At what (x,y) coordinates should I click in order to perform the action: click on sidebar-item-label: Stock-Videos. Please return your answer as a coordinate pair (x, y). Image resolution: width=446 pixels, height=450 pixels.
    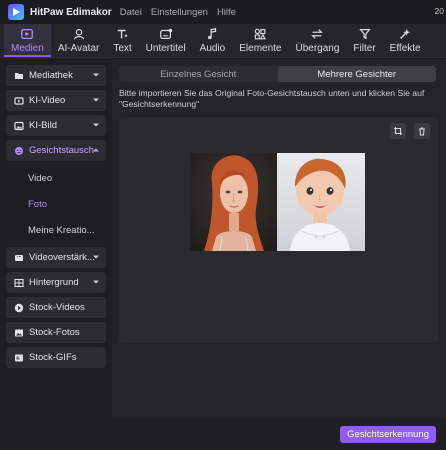
    Looking at the image, I should click on (57, 307).